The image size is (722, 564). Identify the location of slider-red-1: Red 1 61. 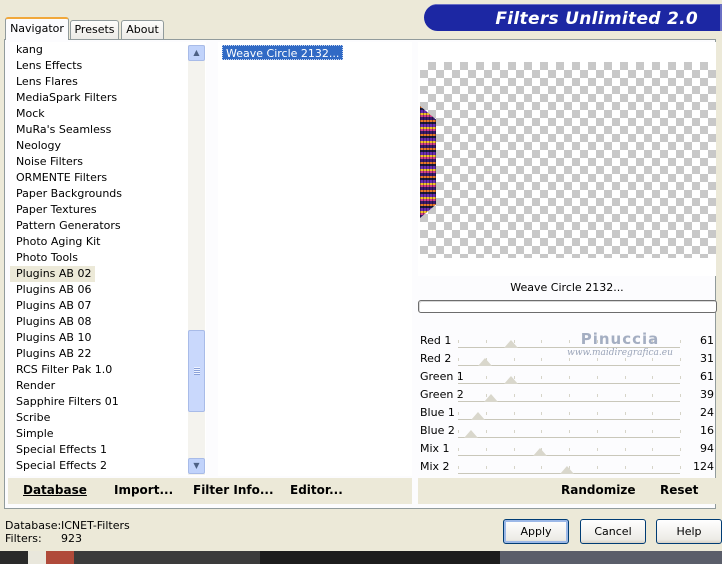
(567, 341).